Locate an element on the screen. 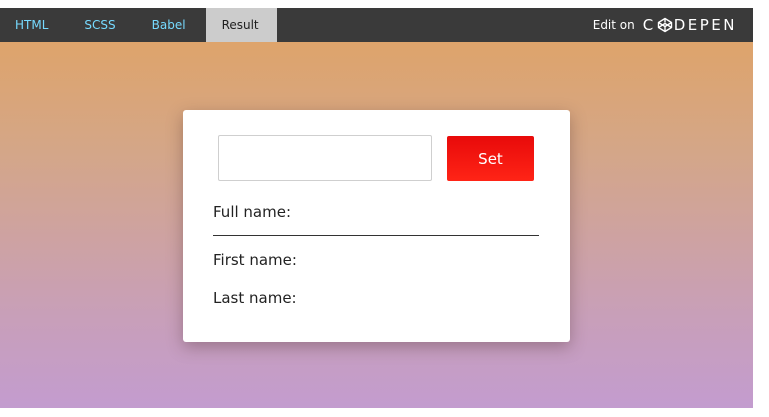 The width and height of the screenshot is (769, 417). embed-tabs: HTML SCSS Babel Result is located at coordinates (138, 25).